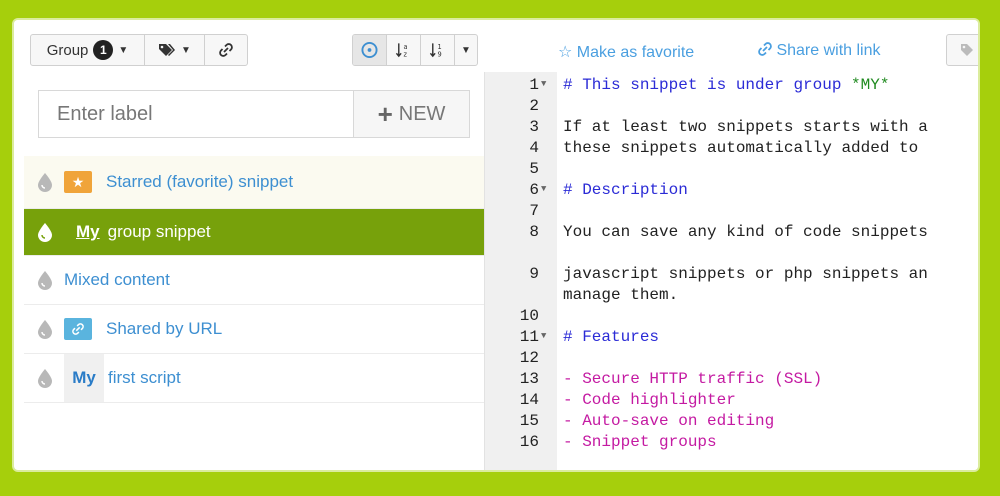 This screenshot has width=1000, height=496. I want to click on code-line: 3 If at least two snippets starts with a, so click(731, 128).